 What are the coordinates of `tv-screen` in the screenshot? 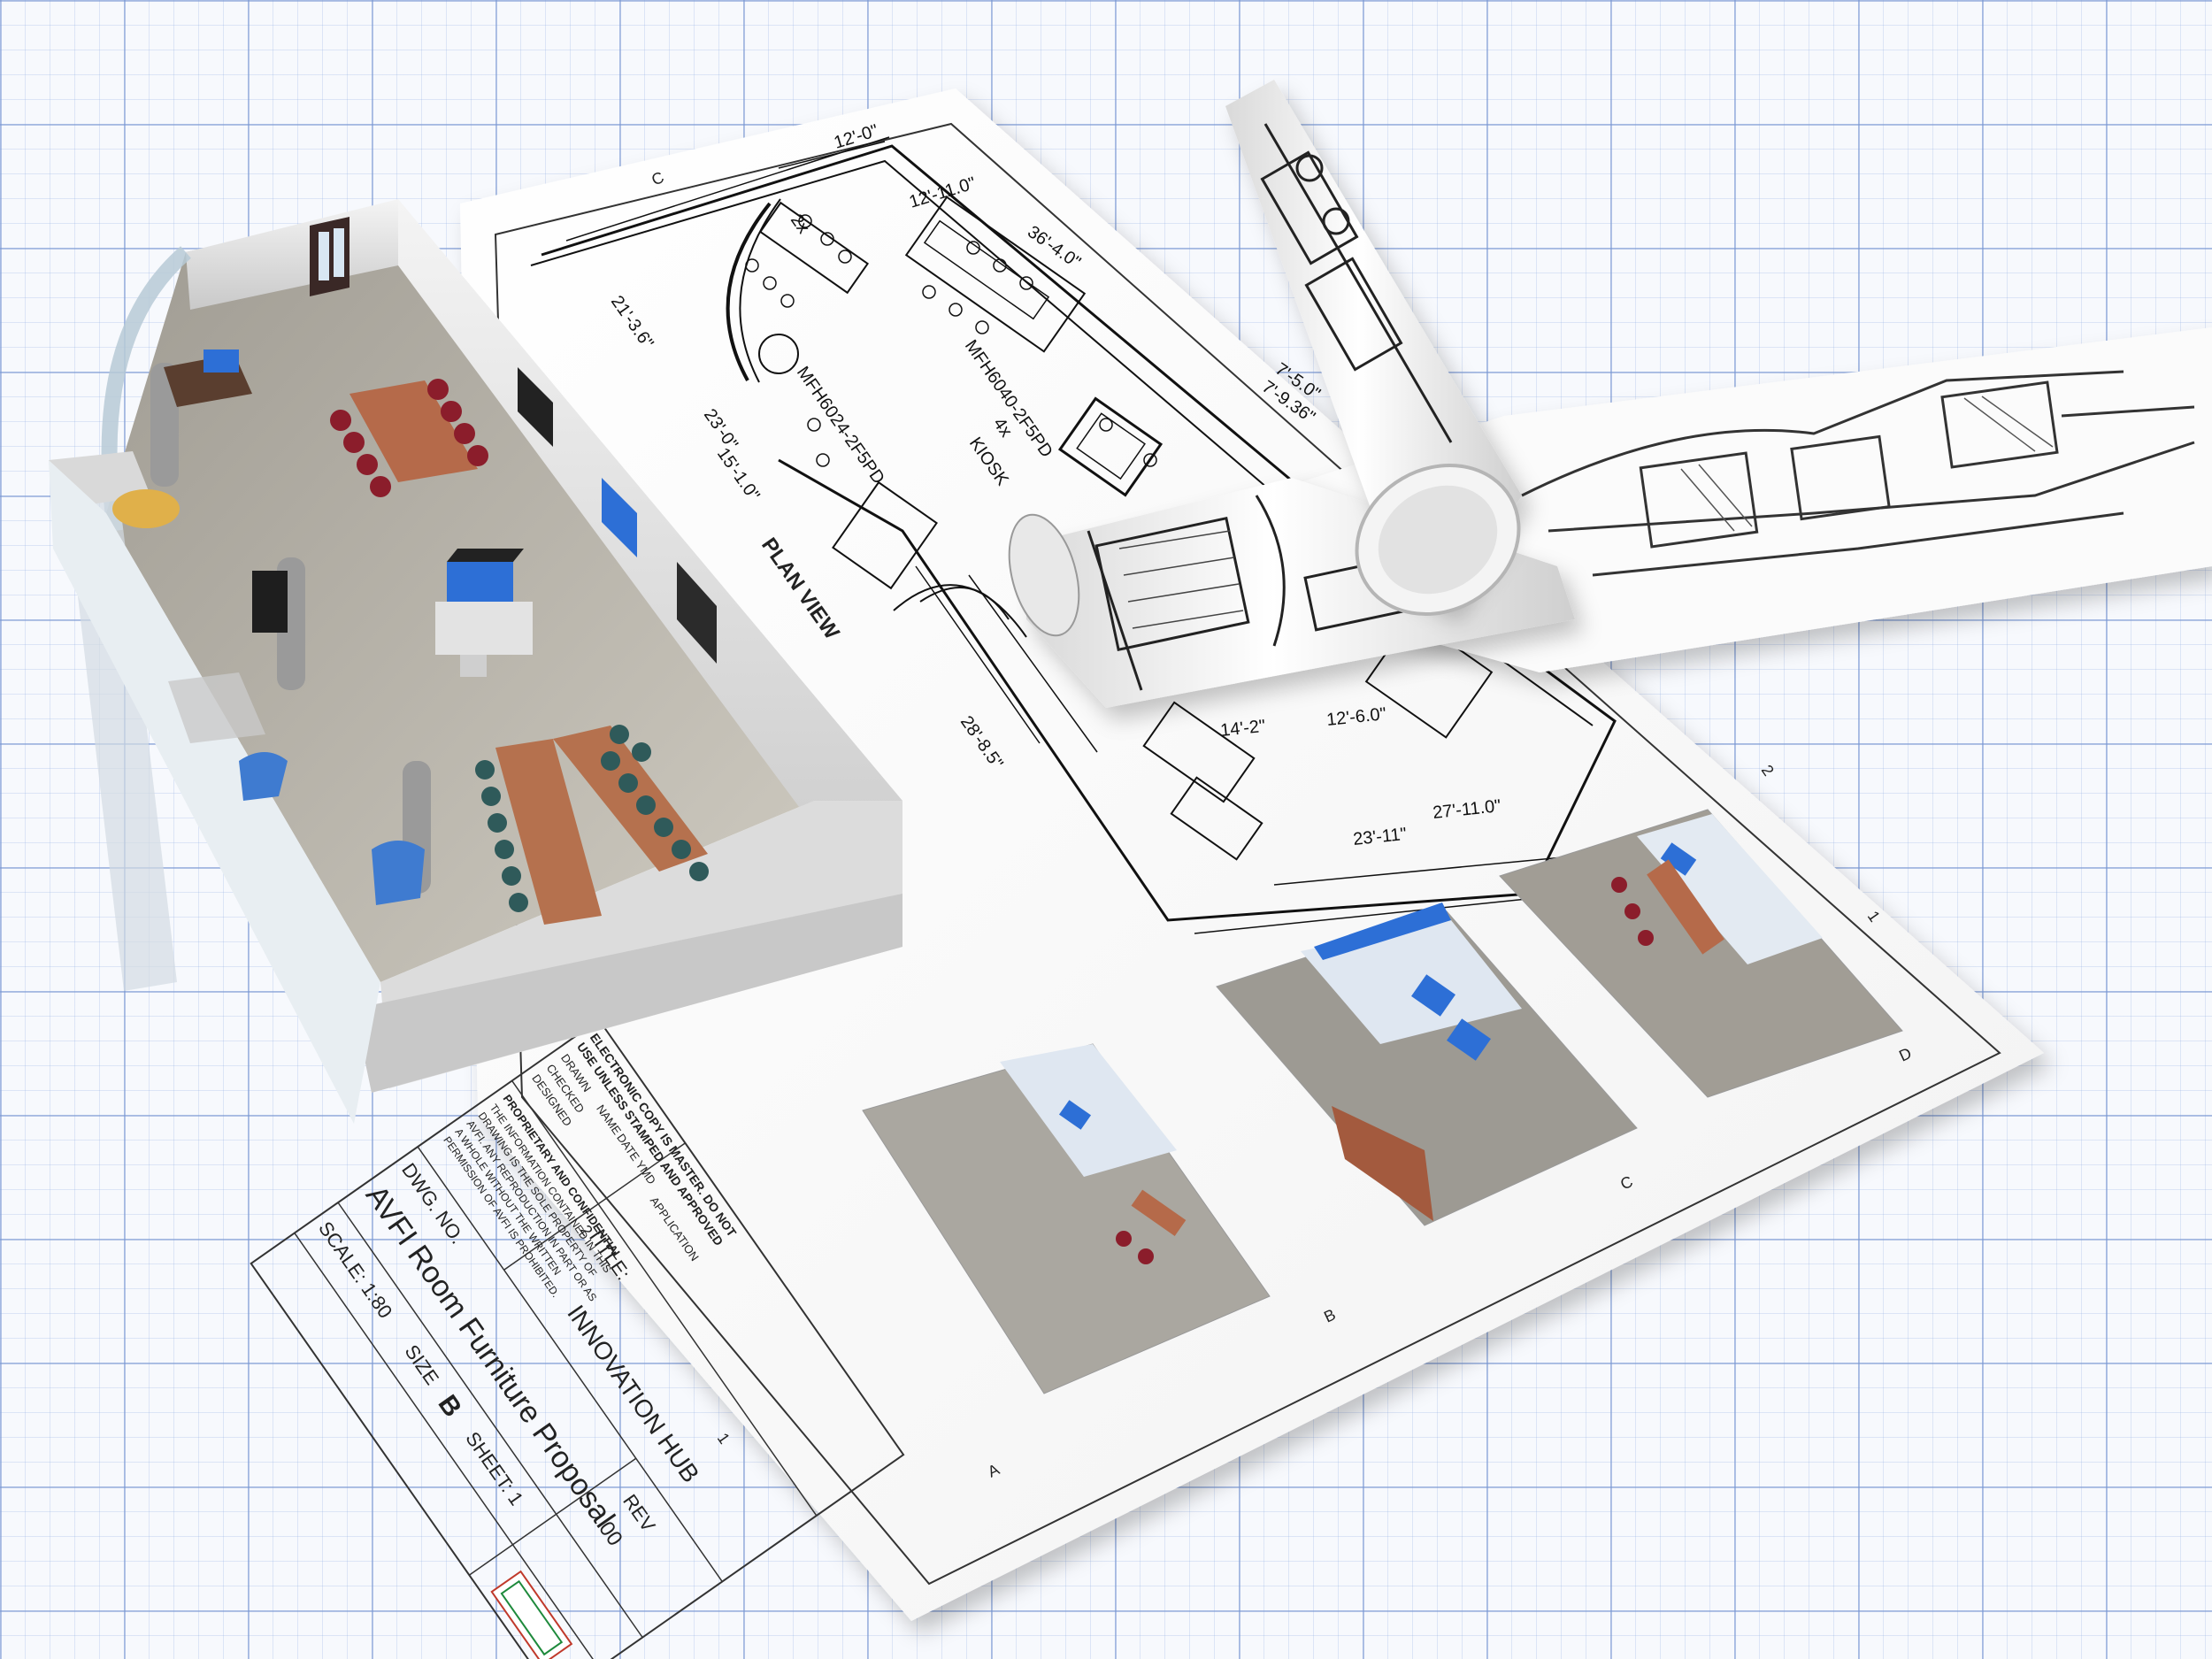 It's located at (270, 602).